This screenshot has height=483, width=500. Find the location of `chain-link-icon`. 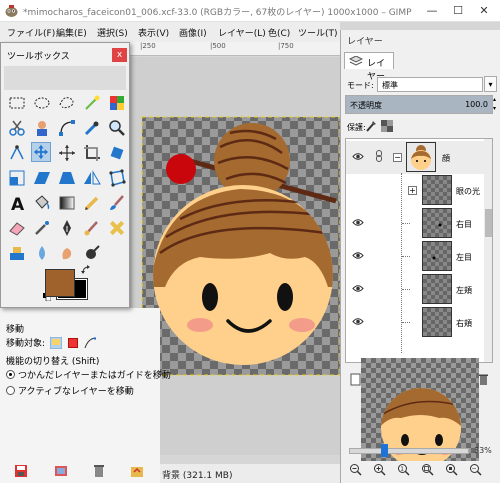

chain-link-icon is located at coordinates (379, 156).